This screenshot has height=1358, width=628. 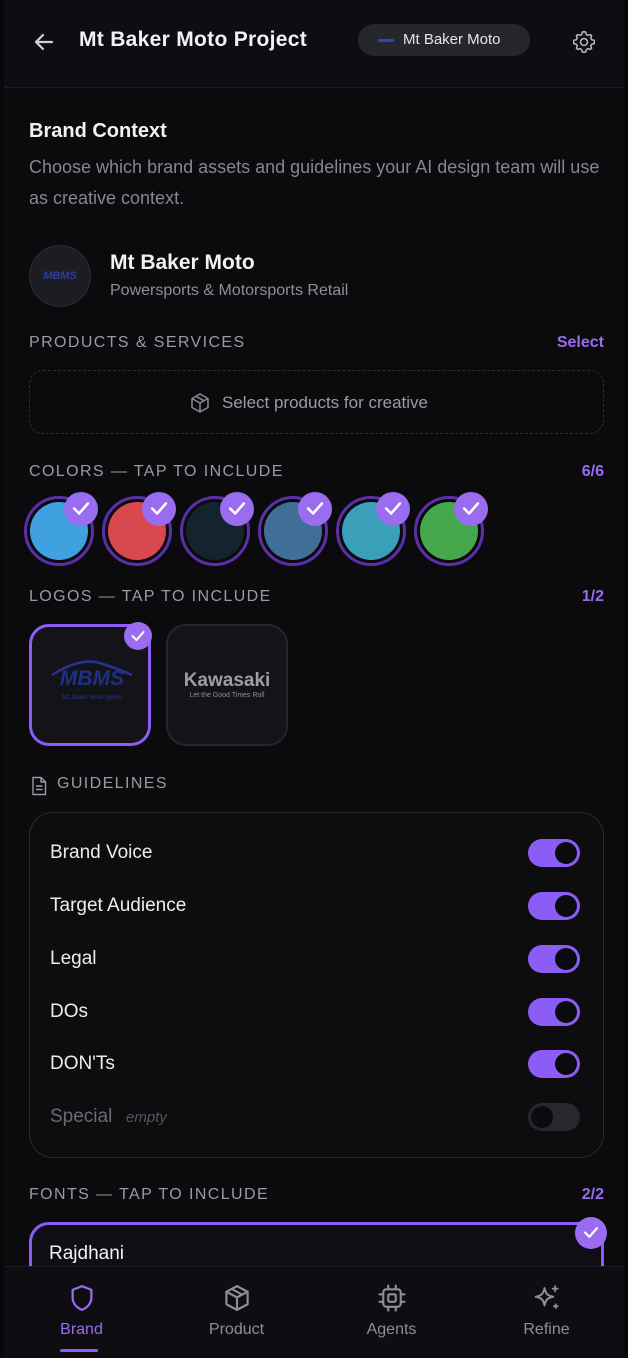 I want to click on fonts-count: 2/2, so click(x=592, y=1194).